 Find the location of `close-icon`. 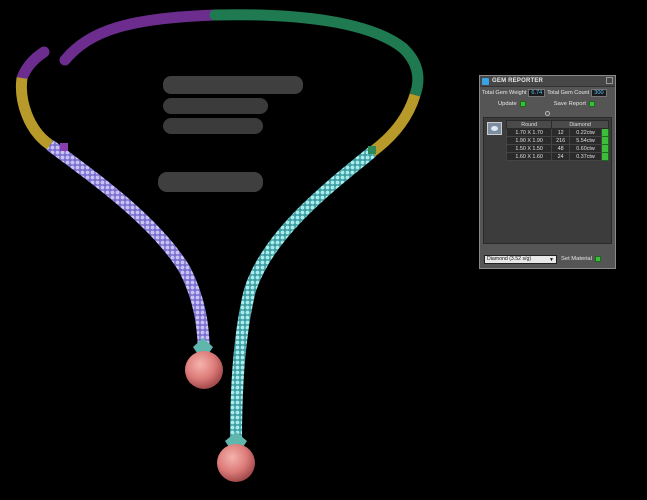

close-icon is located at coordinates (609, 80).